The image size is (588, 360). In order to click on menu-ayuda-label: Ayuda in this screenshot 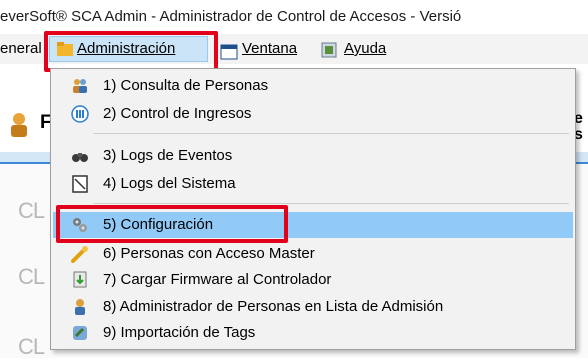, I will do `click(365, 48)`.